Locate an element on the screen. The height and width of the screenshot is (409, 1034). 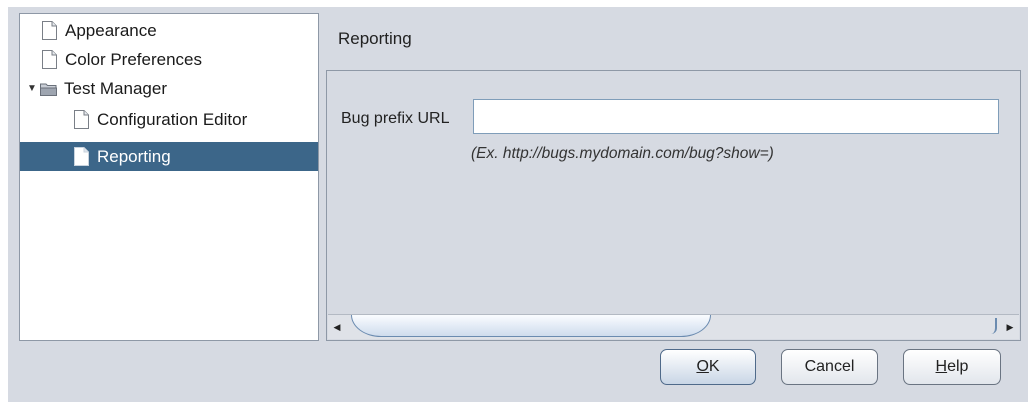
scroll-left-arrow-icon: ◀ is located at coordinates (337, 327).